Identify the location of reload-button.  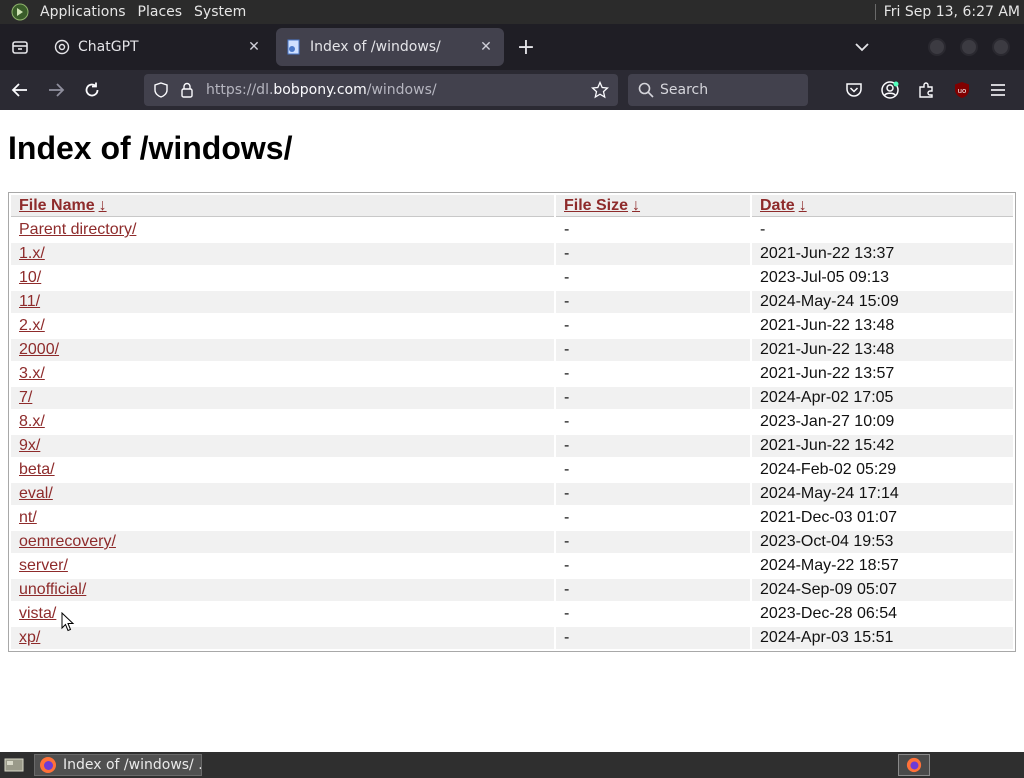
(92, 90).